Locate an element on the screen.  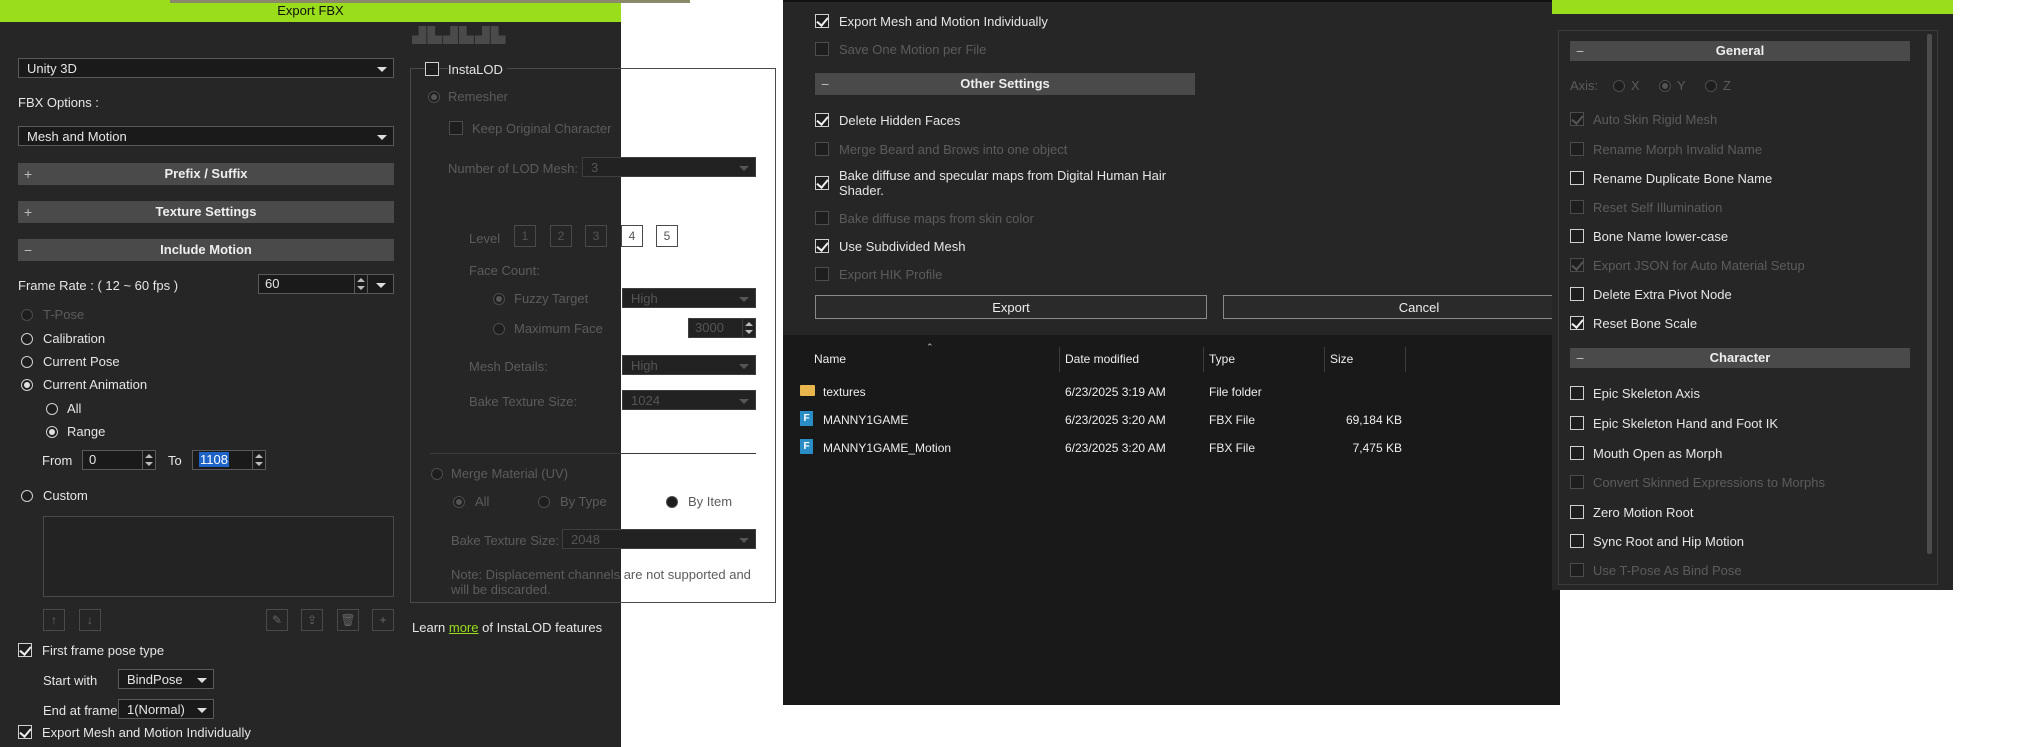
custom-motion-list is located at coordinates (218, 556).